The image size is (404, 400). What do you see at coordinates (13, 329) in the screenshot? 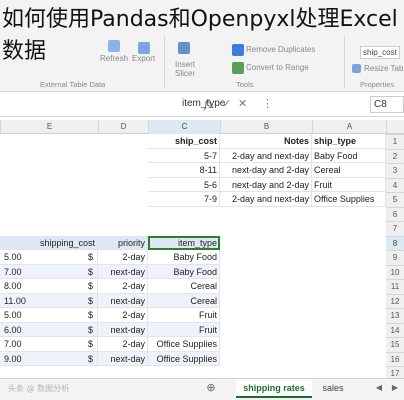
I see `shipping-cost-value: 6.00` at bounding box center [13, 329].